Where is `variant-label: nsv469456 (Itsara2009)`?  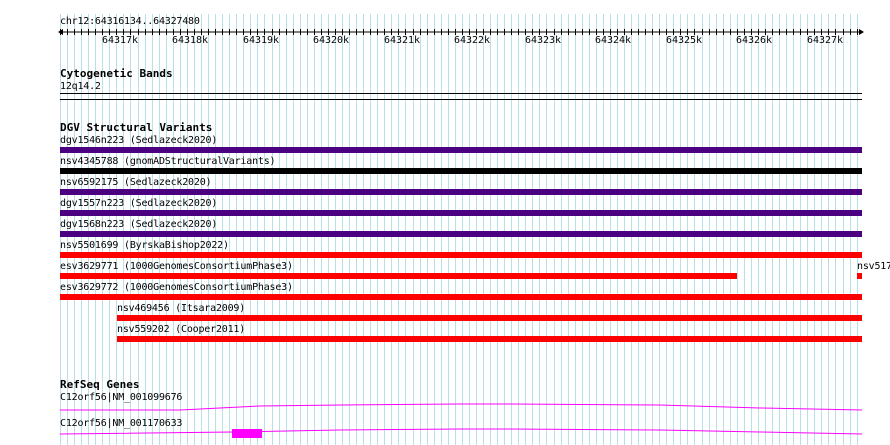 variant-label: nsv469456 (Itsara2009) is located at coordinates (181, 308).